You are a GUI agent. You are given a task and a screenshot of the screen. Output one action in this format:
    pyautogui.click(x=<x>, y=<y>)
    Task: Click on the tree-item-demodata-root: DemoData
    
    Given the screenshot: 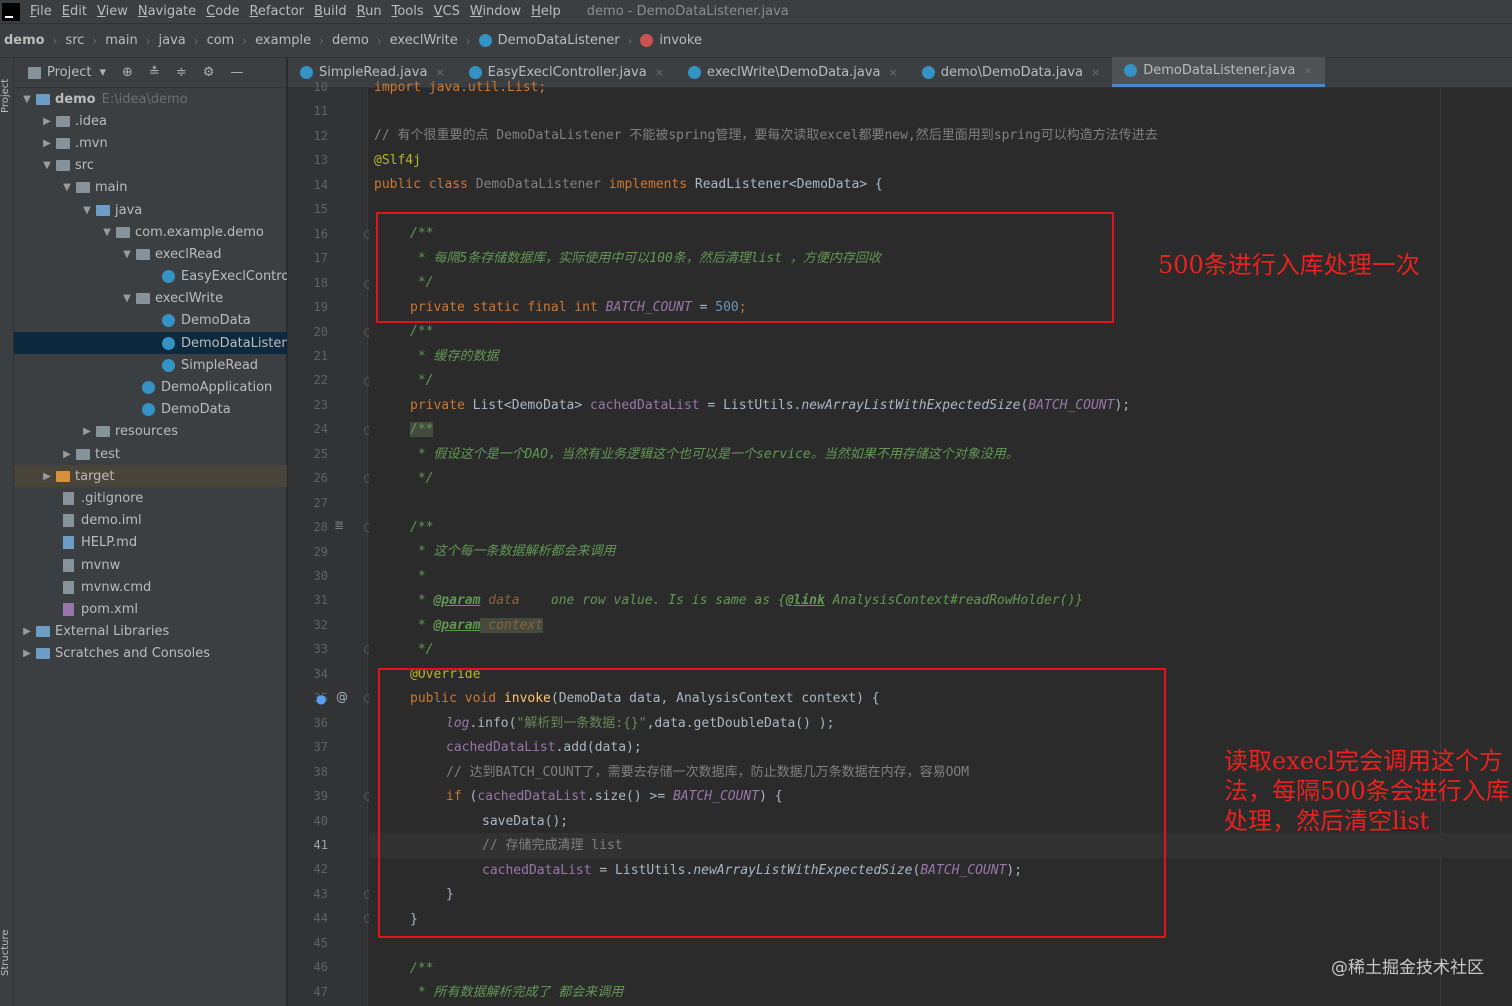 What is the action you would take?
    pyautogui.click(x=150, y=410)
    